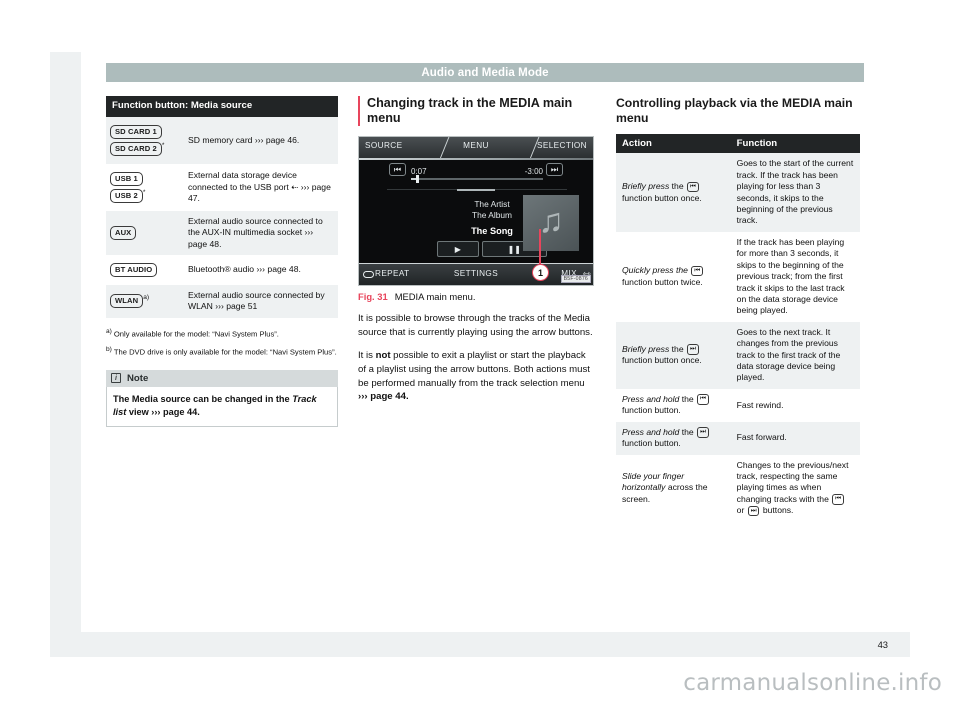  I want to click on screen-button-menu: MENU, so click(476, 145).